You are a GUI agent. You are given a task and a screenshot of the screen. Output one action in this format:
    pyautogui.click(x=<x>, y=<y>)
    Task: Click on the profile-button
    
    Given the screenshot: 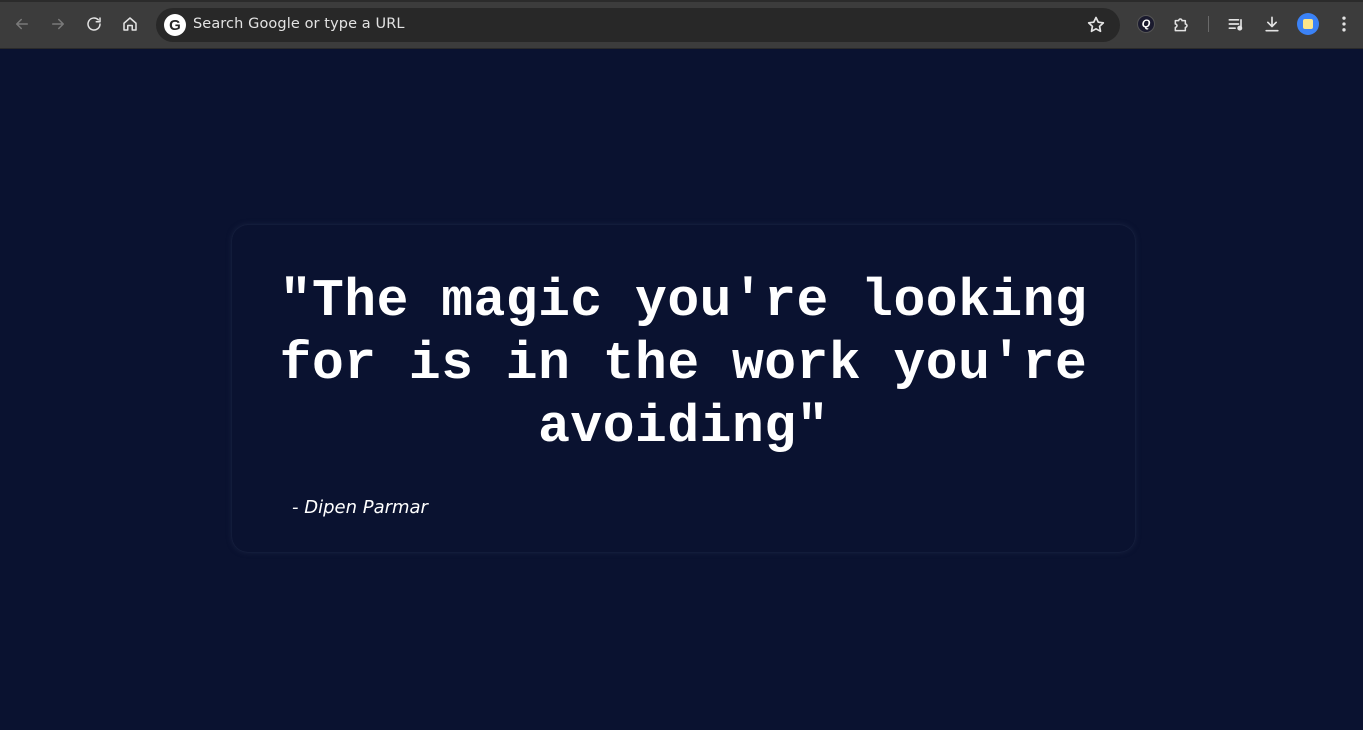 What is the action you would take?
    pyautogui.click(x=1308, y=24)
    